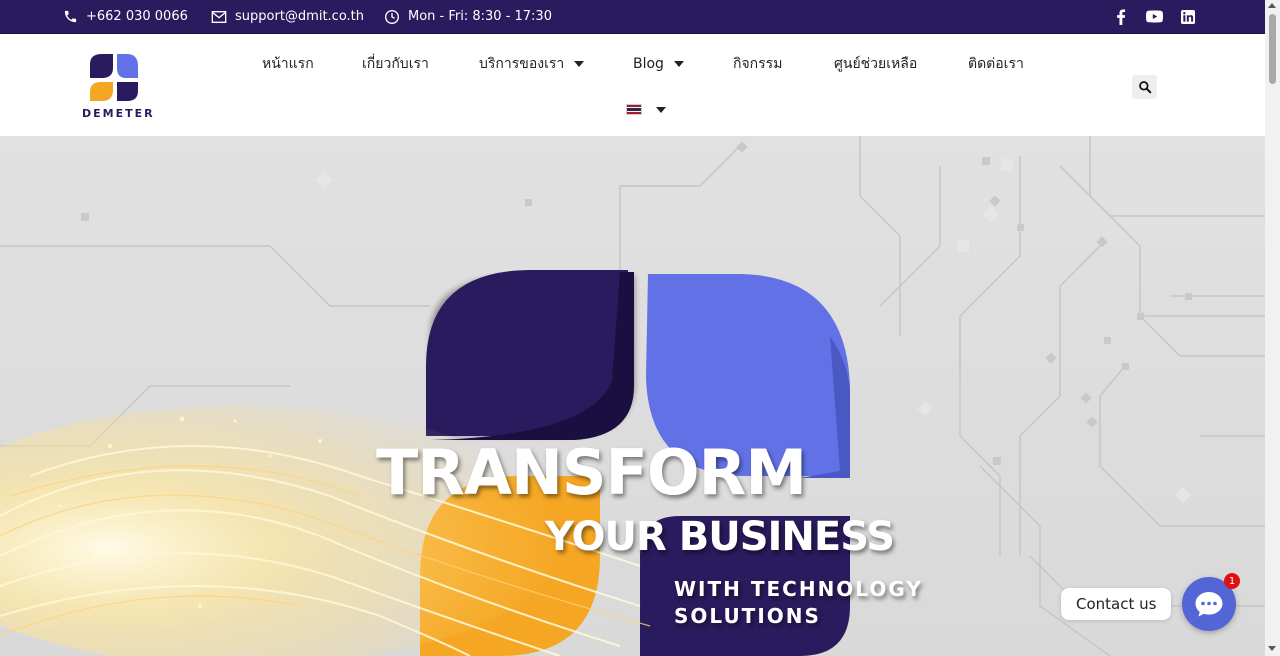 This screenshot has width=1280, height=656. What do you see at coordinates (1272, 5) in the screenshot?
I see `scroll-up-arrow-icon` at bounding box center [1272, 5].